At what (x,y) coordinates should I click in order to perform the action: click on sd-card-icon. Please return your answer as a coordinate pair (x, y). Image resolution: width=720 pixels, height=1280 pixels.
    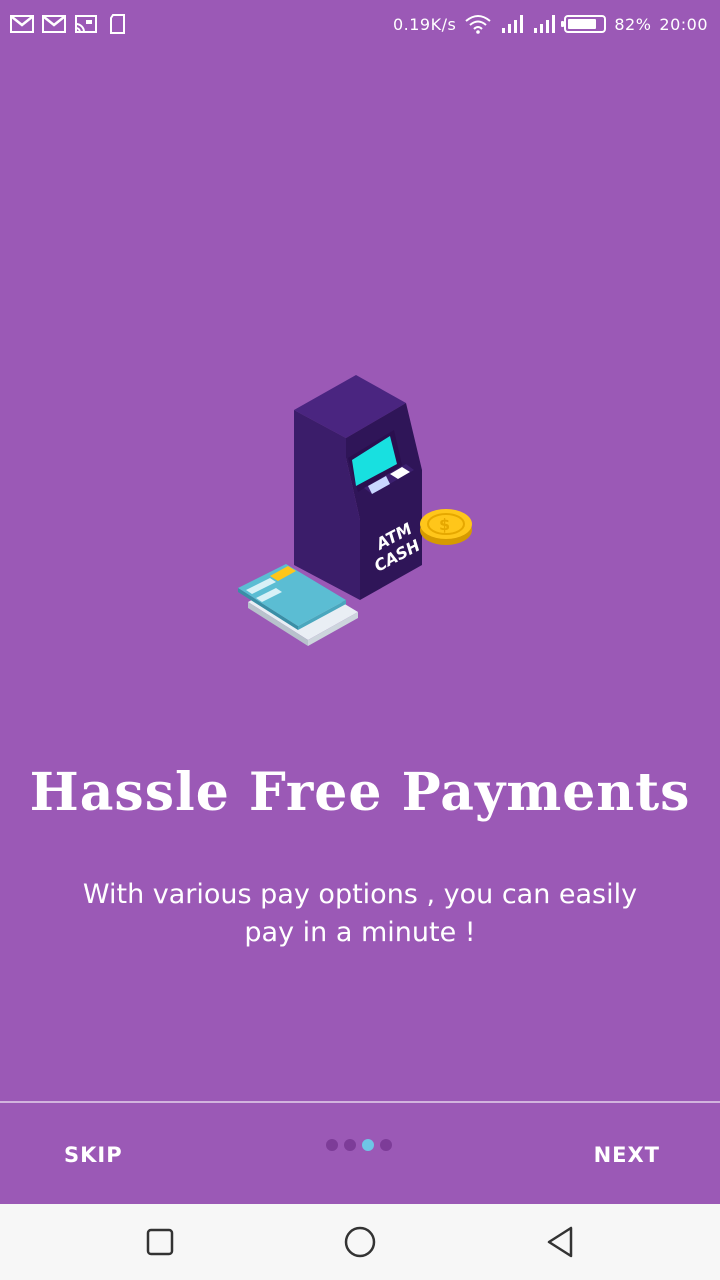
    Looking at the image, I should click on (117, 24).